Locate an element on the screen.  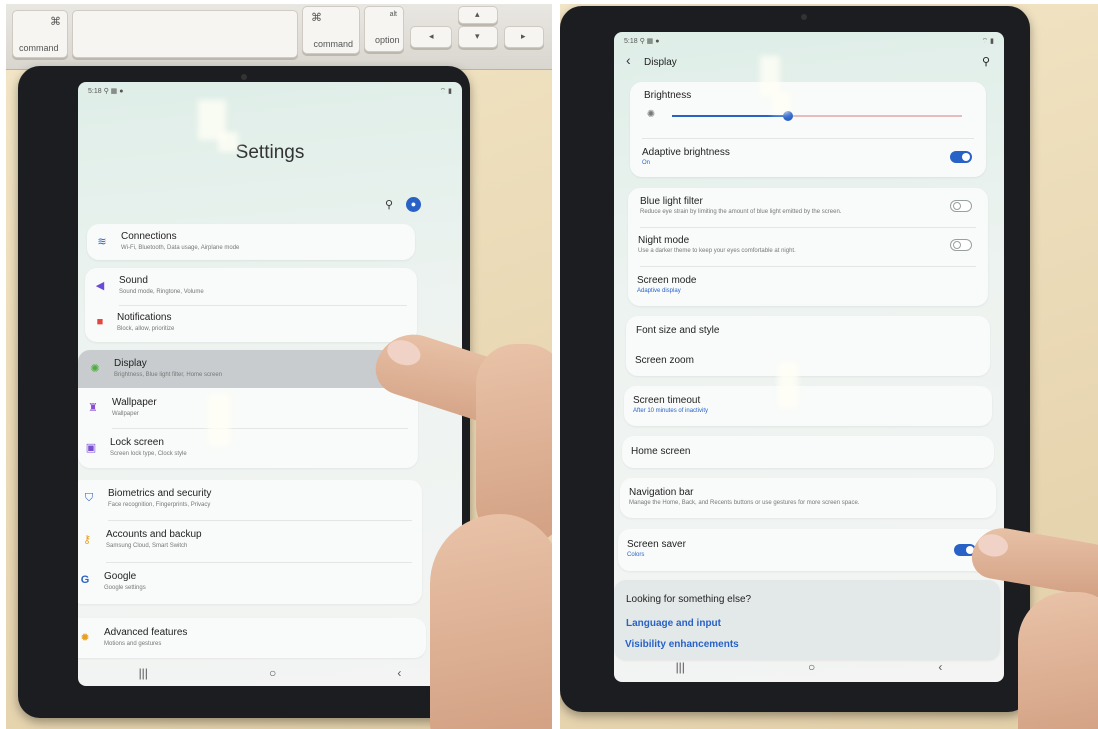
command-label-left: command is located at coordinates (39, 48).